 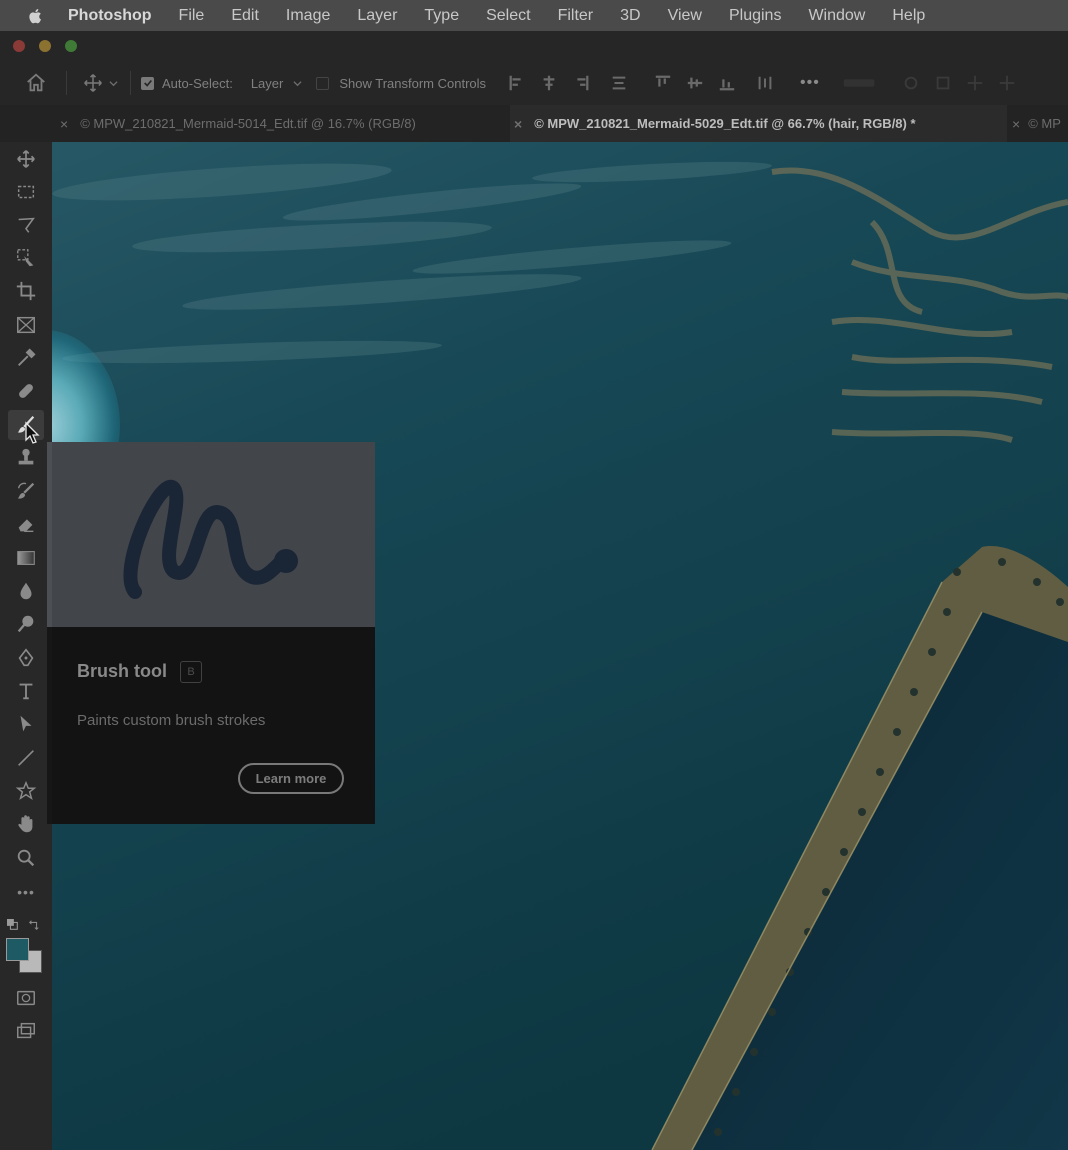 What do you see at coordinates (695, 83) in the screenshot?
I see `align-vertical-centers-icon` at bounding box center [695, 83].